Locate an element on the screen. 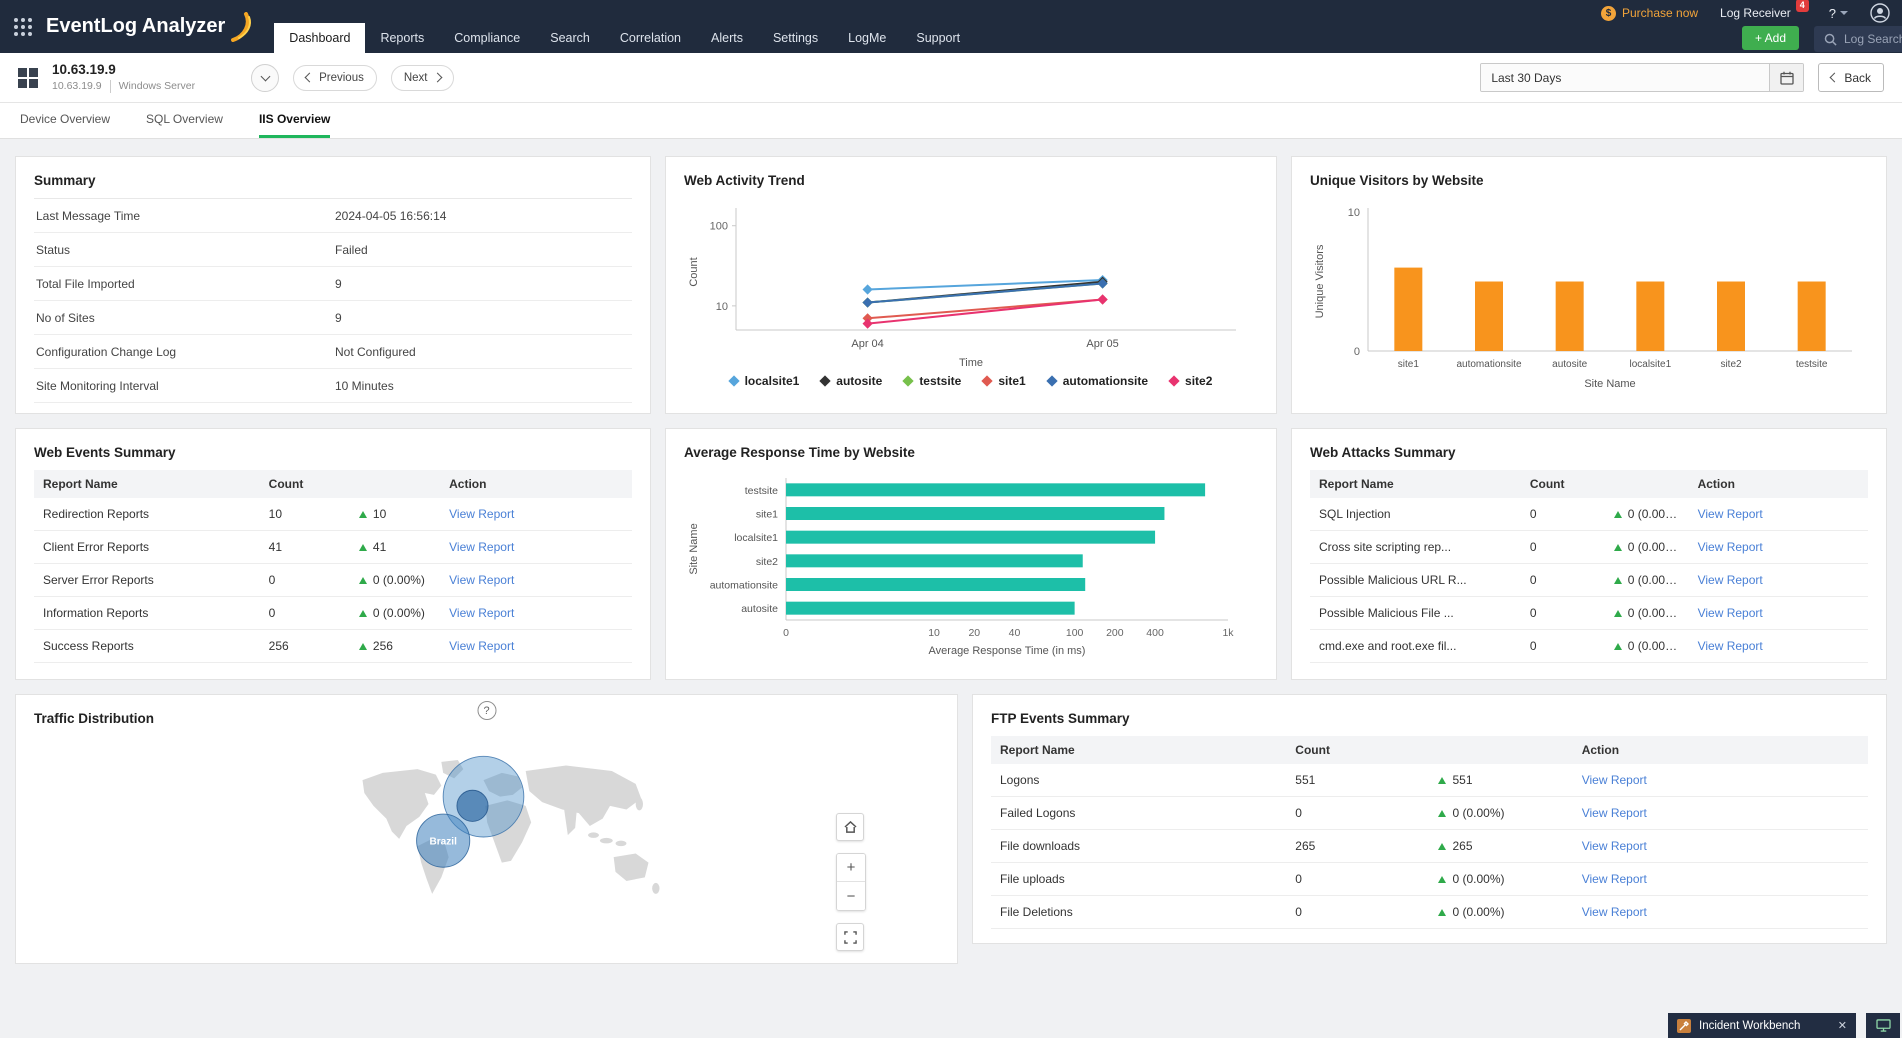 This screenshot has width=1902, height=1038. device-dropdown-button is located at coordinates (265, 77).